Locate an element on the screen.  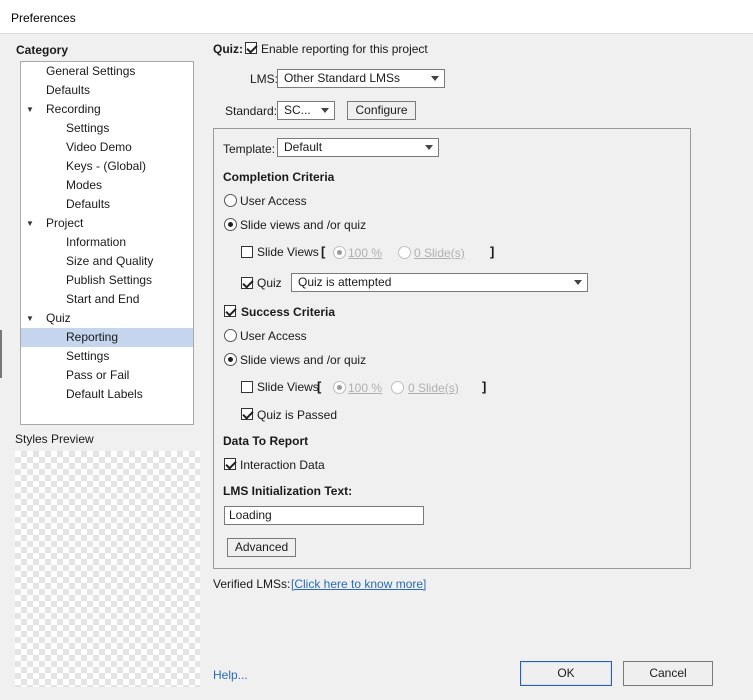
cancel-button: Cancel is located at coordinates (668, 673).